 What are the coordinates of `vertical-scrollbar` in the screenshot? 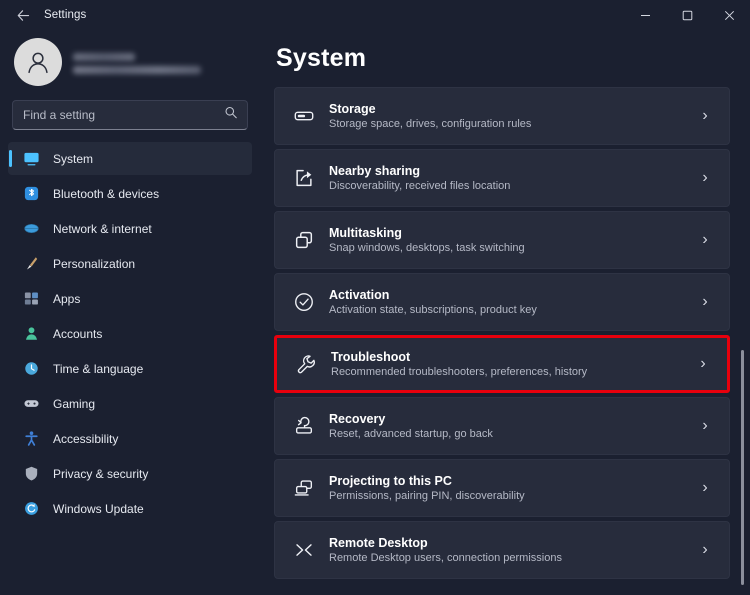 It's located at (743, 327).